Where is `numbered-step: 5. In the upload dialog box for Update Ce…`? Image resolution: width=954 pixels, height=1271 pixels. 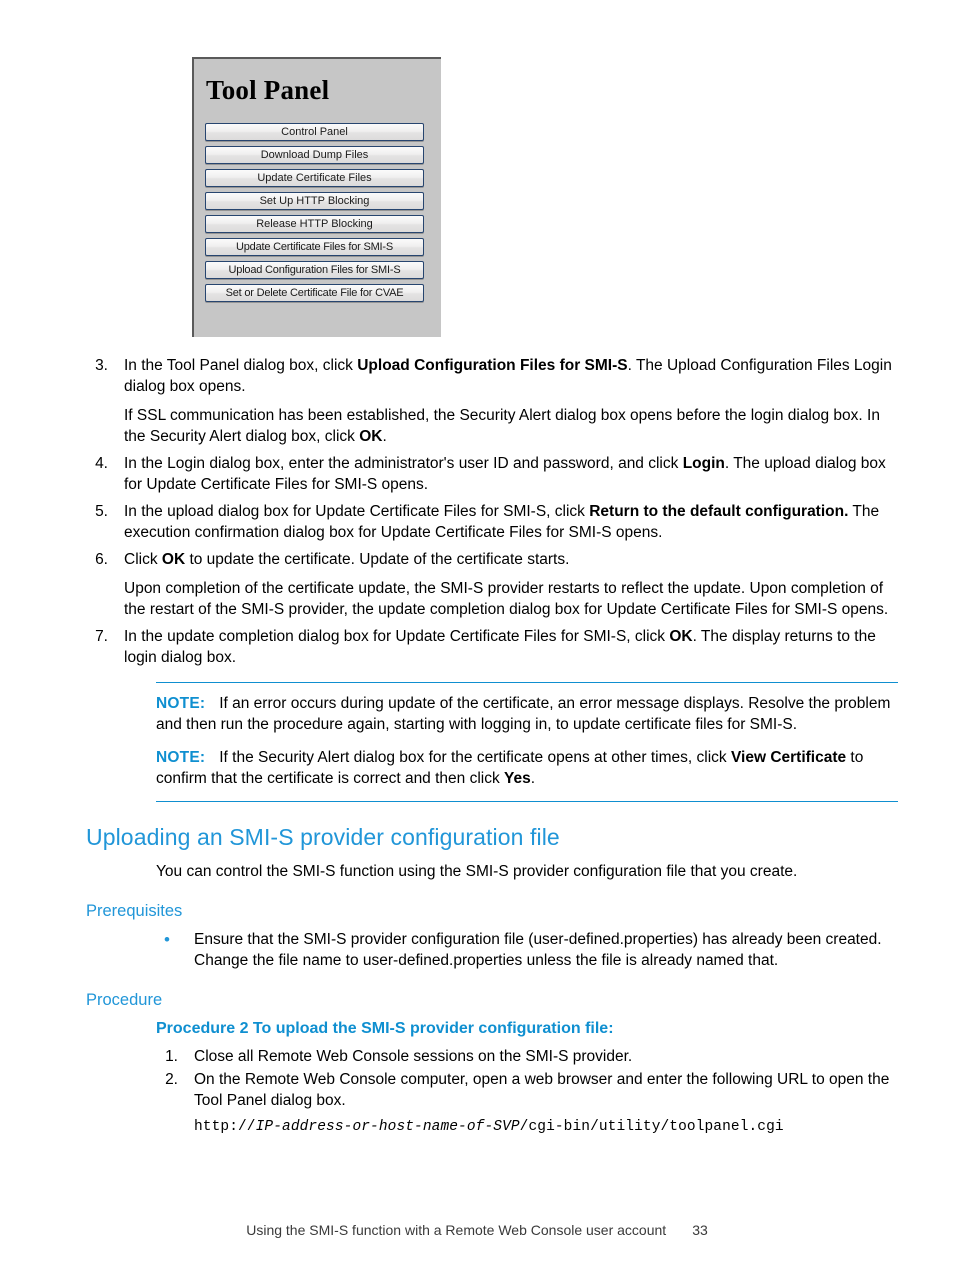 numbered-step: 5. In the upload dialog box for Update Ce… is located at coordinates (492, 522).